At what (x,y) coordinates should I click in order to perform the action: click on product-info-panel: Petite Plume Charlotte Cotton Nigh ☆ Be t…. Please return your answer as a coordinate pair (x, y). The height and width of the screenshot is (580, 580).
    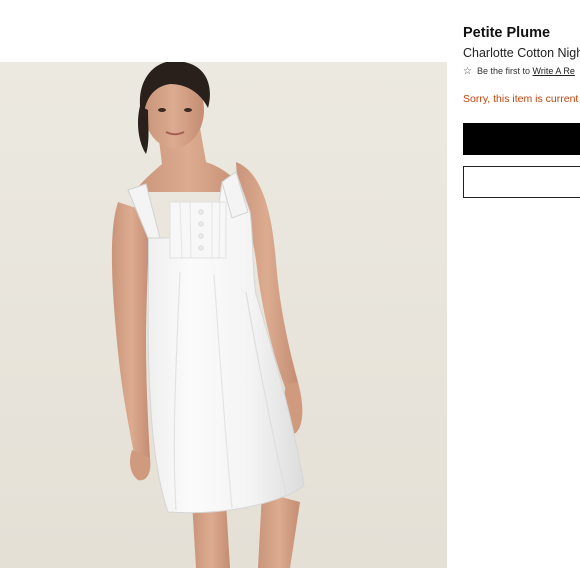
    Looking at the image, I should click on (521, 65).